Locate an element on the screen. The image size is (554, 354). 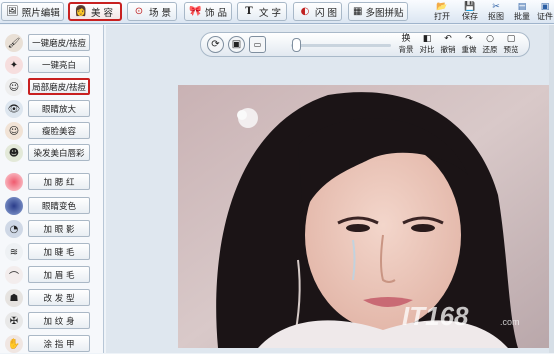
face-icon: ☺ is located at coordinates (14, 87).